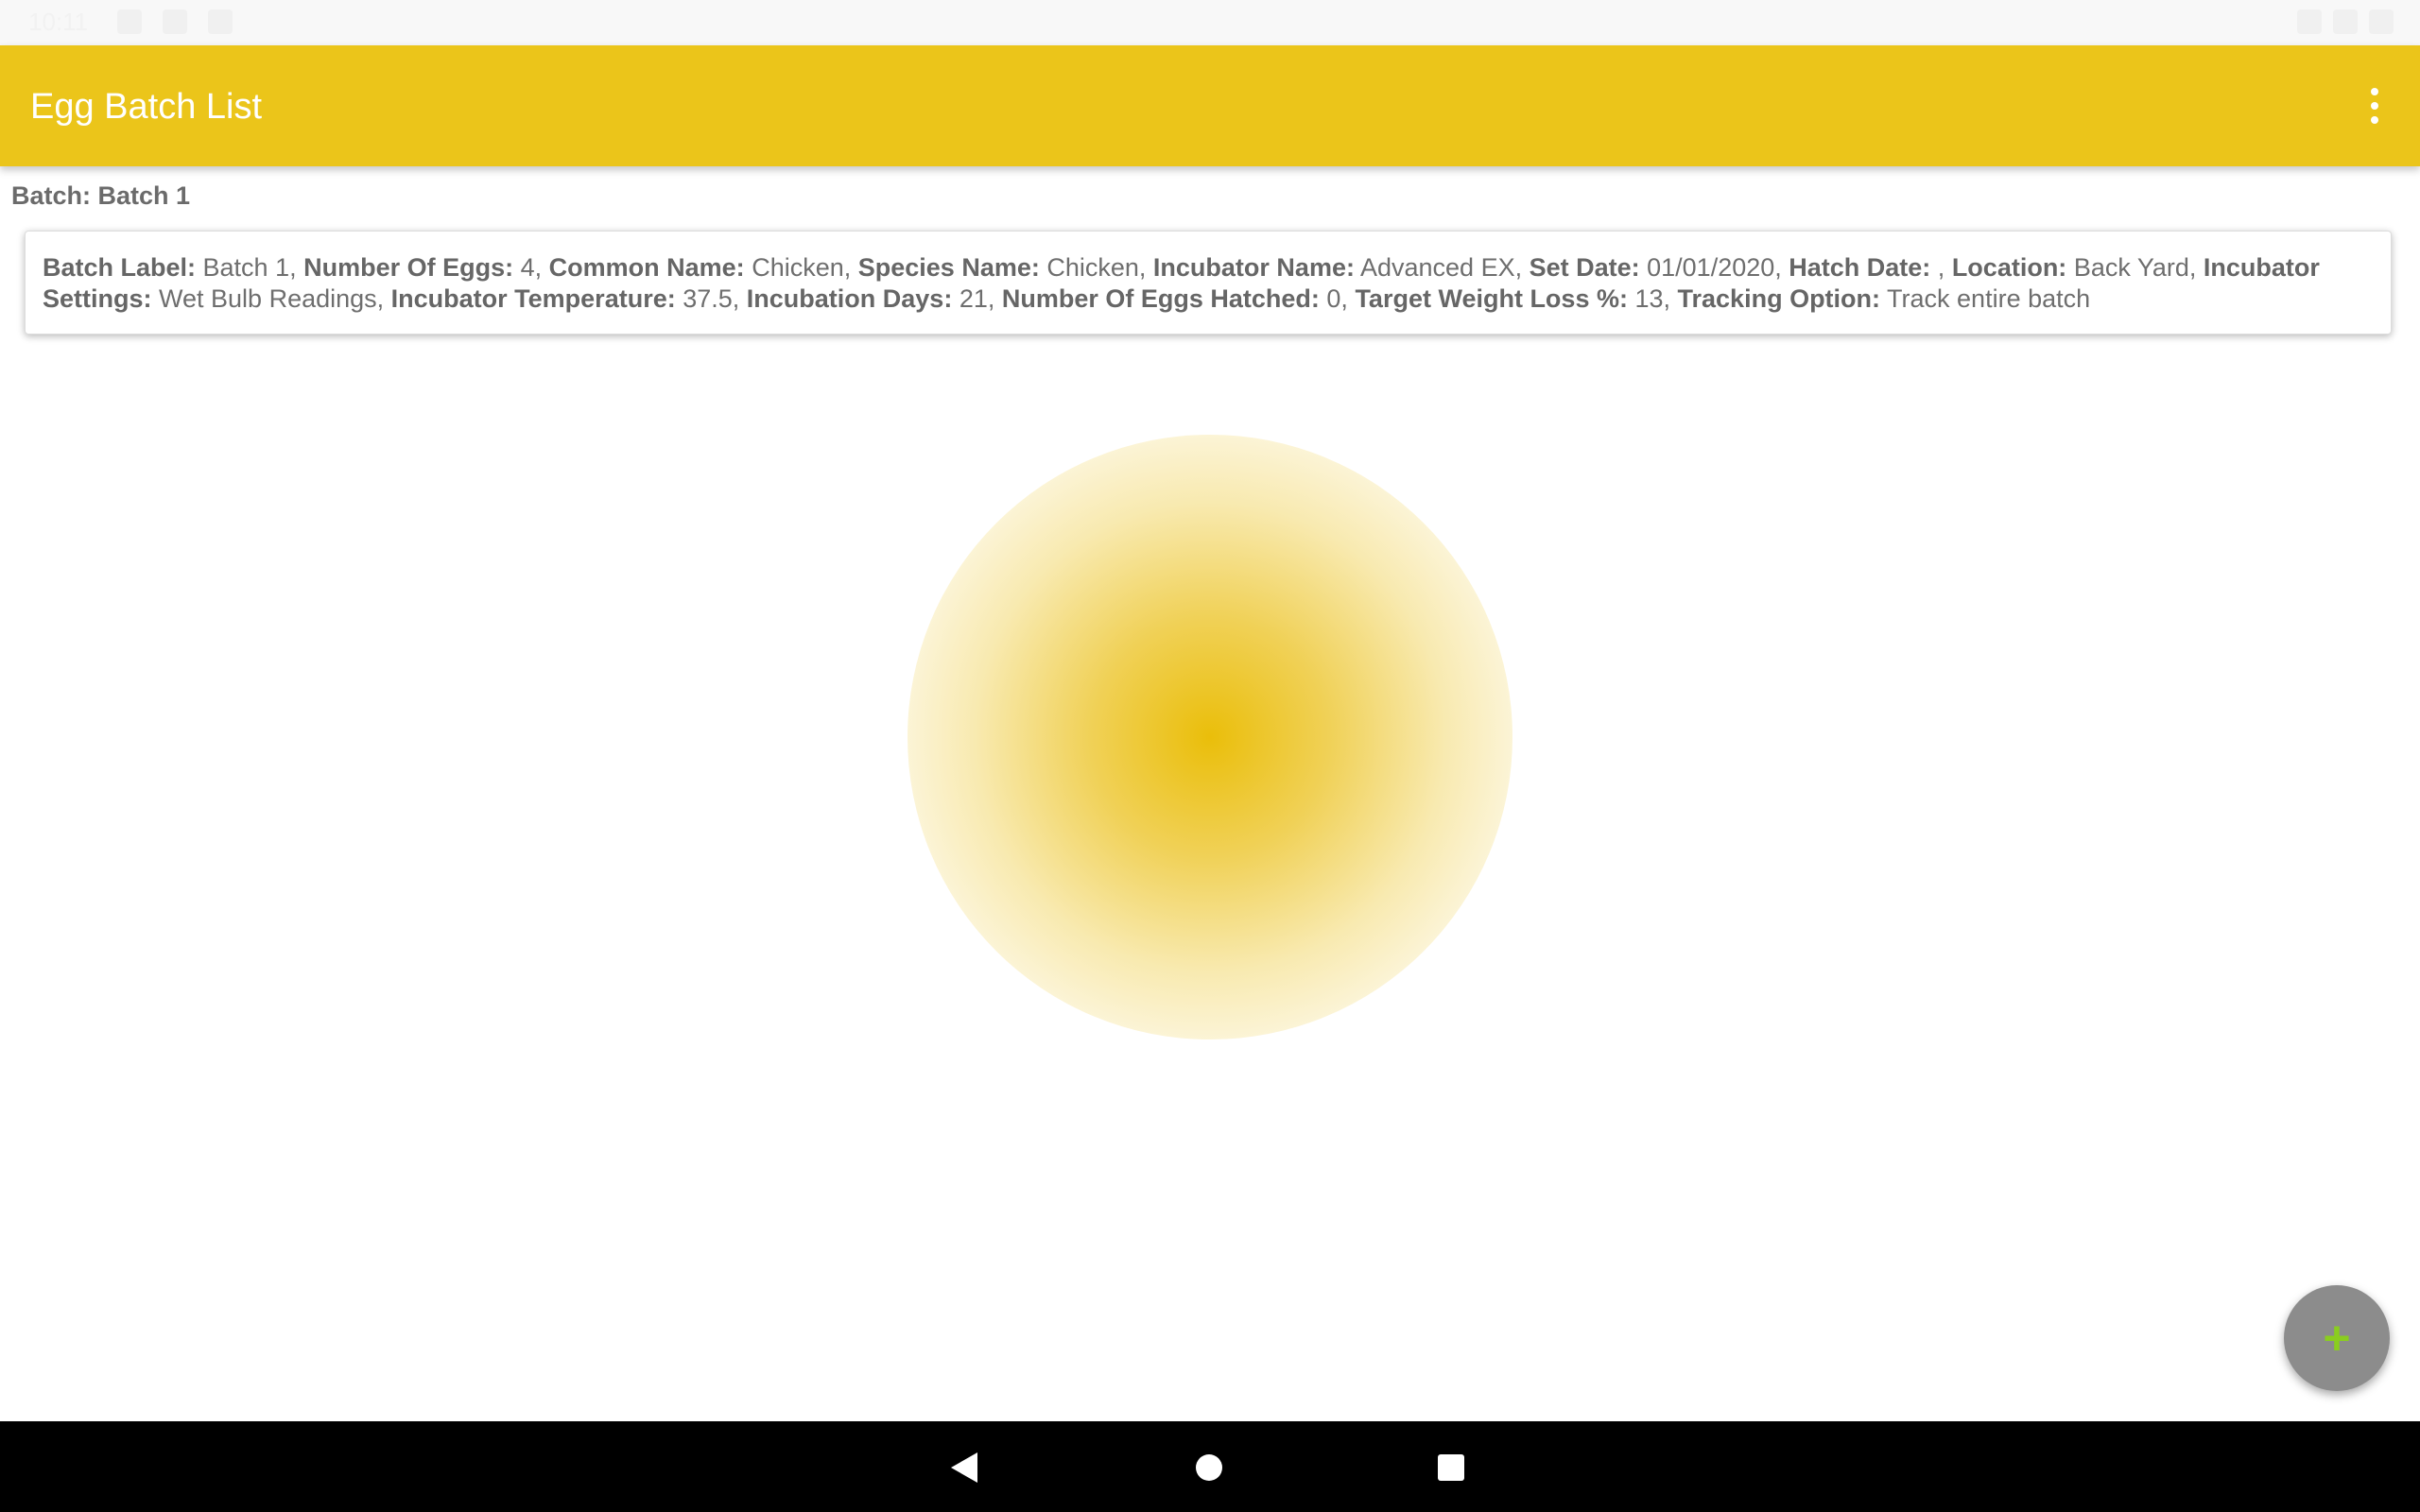  Describe the element at coordinates (1714, 267) in the screenshot. I see `field-value: 01/01/2020,` at that location.